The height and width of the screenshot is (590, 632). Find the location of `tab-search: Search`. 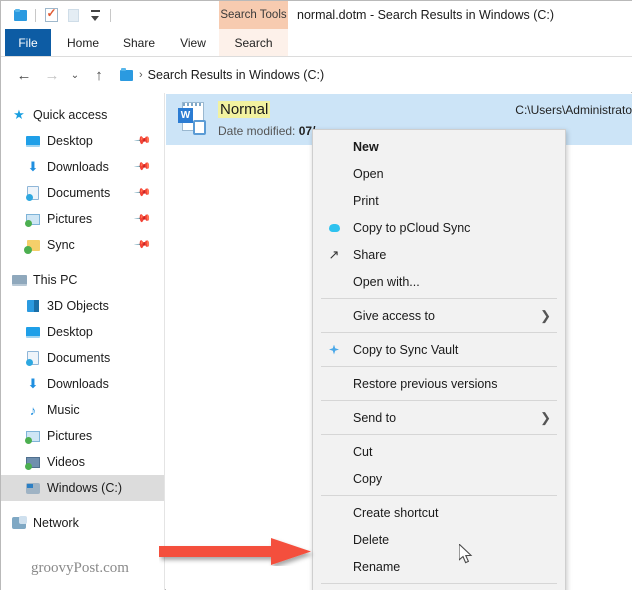

tab-search: Search is located at coordinates (253, 42).